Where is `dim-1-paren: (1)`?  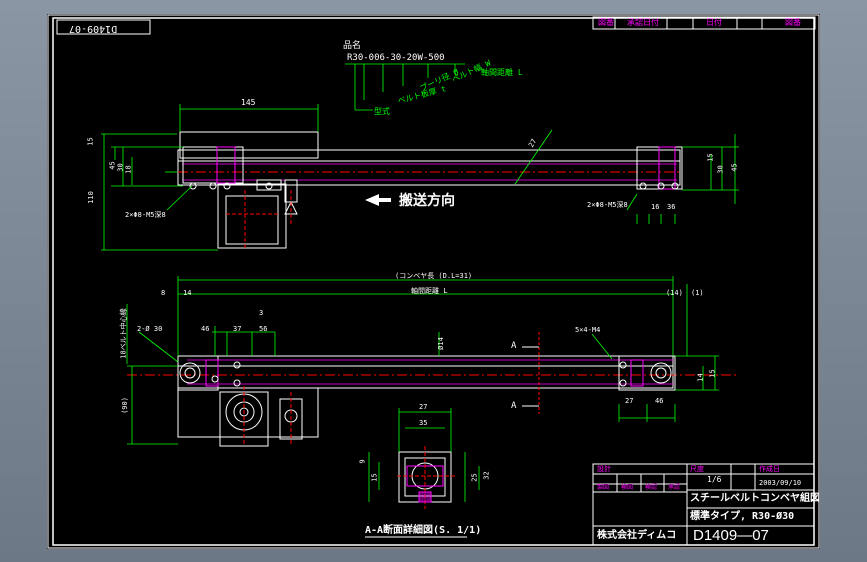
dim-1-paren: (1) is located at coordinates (697, 293).